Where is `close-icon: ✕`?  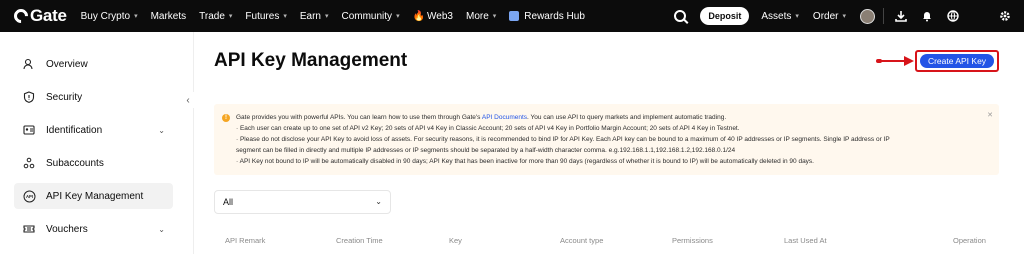
close-icon: ✕ is located at coordinates (990, 115).